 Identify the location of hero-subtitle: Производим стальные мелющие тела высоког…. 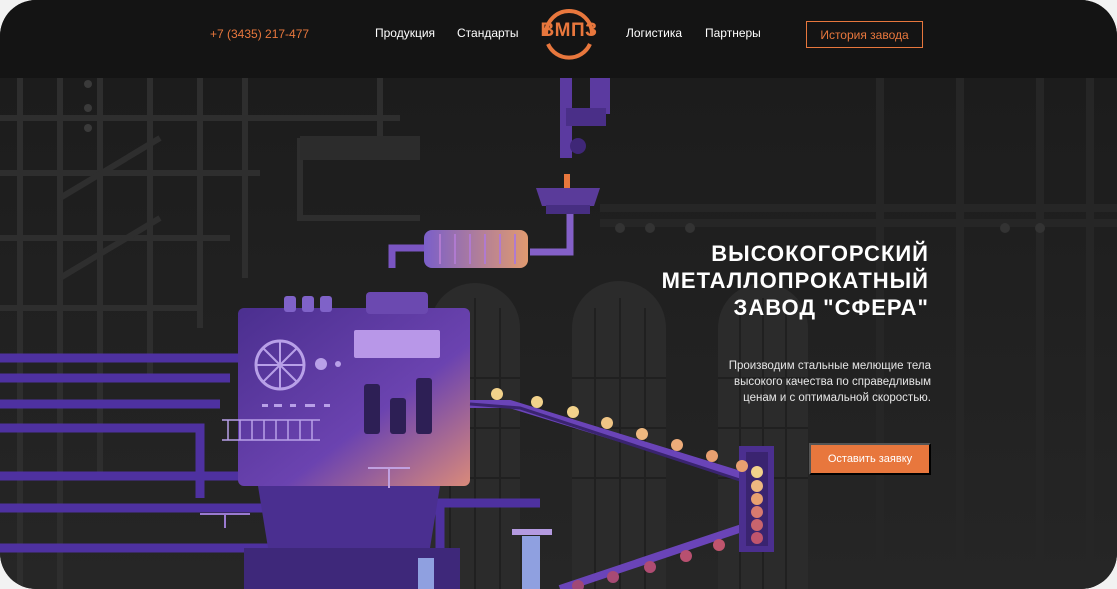
(829, 382).